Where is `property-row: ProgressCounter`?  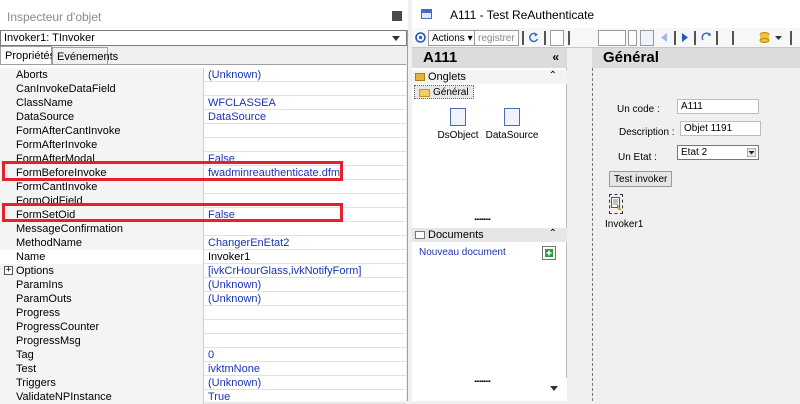
property-row: ProgressCounter is located at coordinates (203, 327).